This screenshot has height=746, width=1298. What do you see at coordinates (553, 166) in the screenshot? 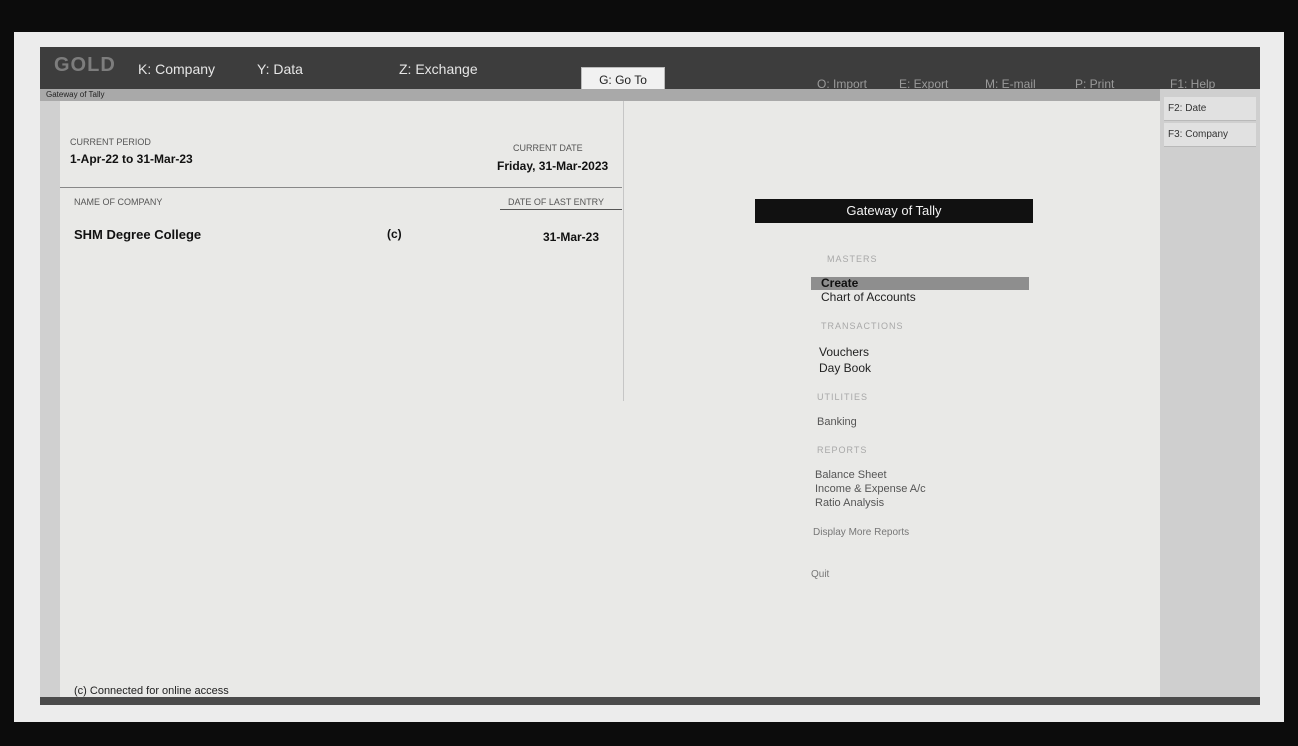
I see `current-date-value: Friday, 31-Mar-2023` at bounding box center [553, 166].